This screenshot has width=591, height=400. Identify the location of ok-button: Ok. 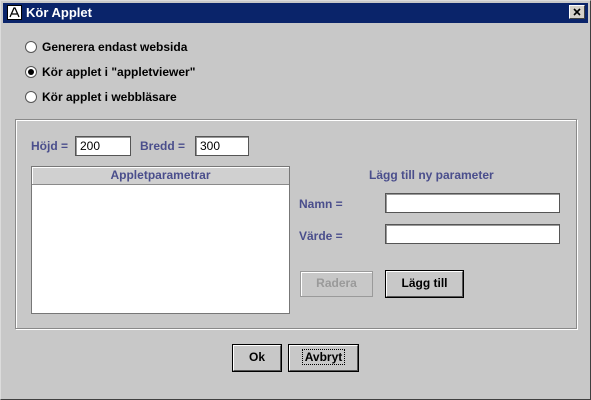
(257, 358).